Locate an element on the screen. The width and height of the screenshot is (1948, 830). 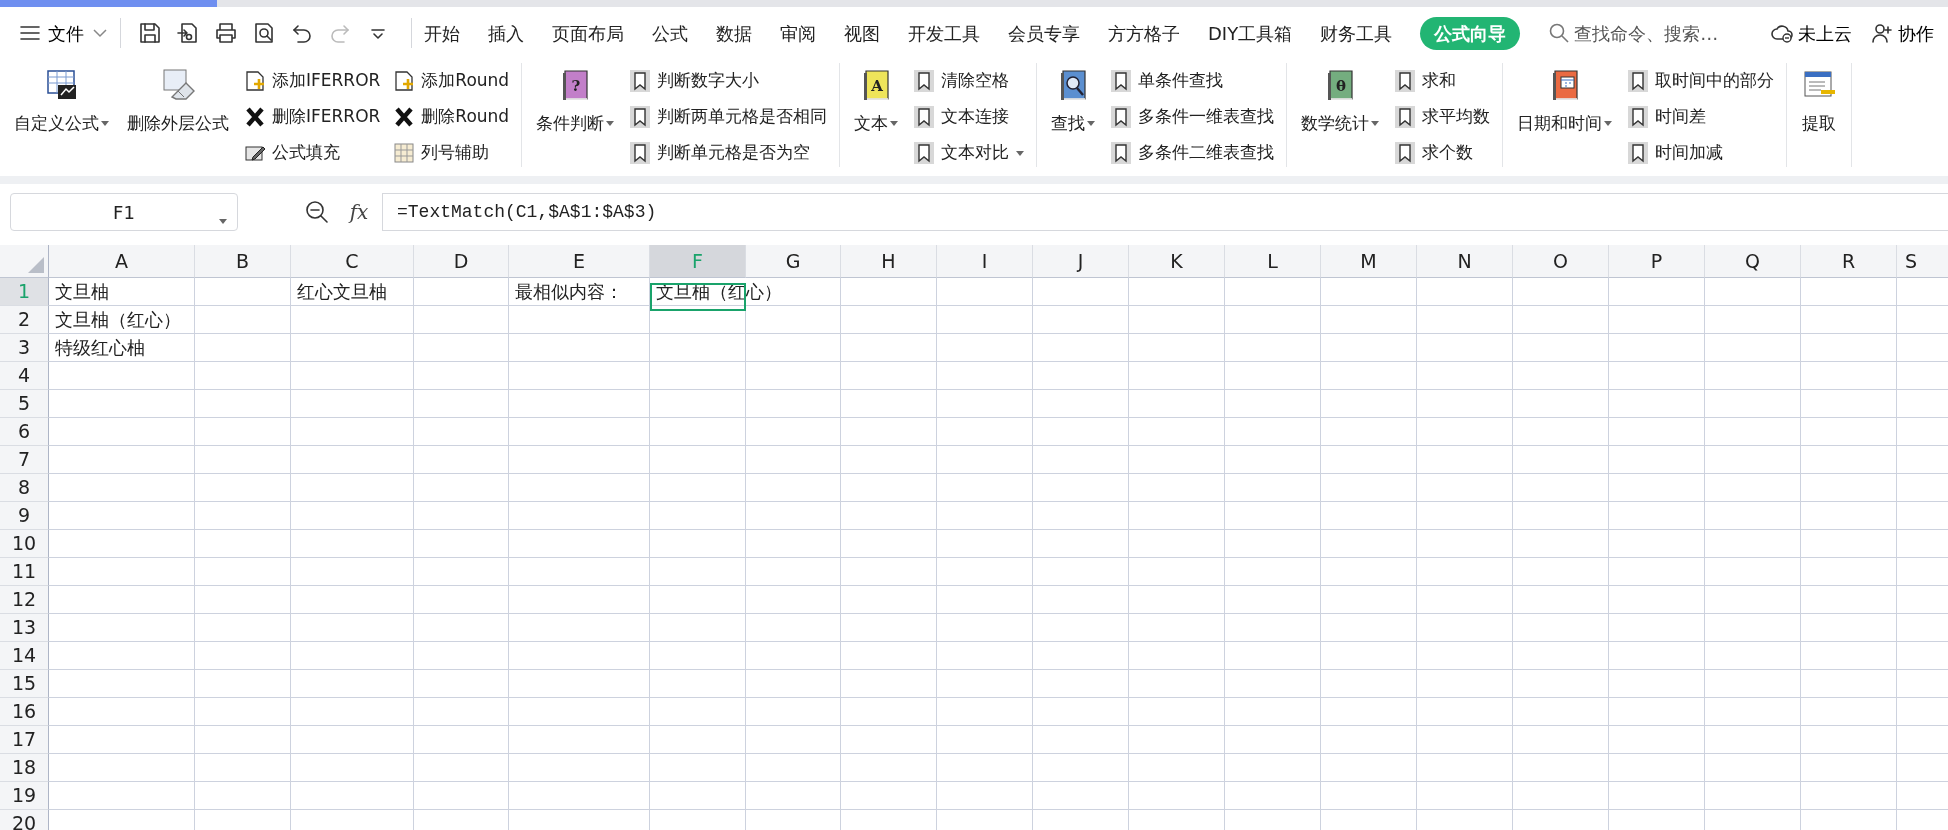
menu-tab: 页面布局 is located at coordinates (588, 33).